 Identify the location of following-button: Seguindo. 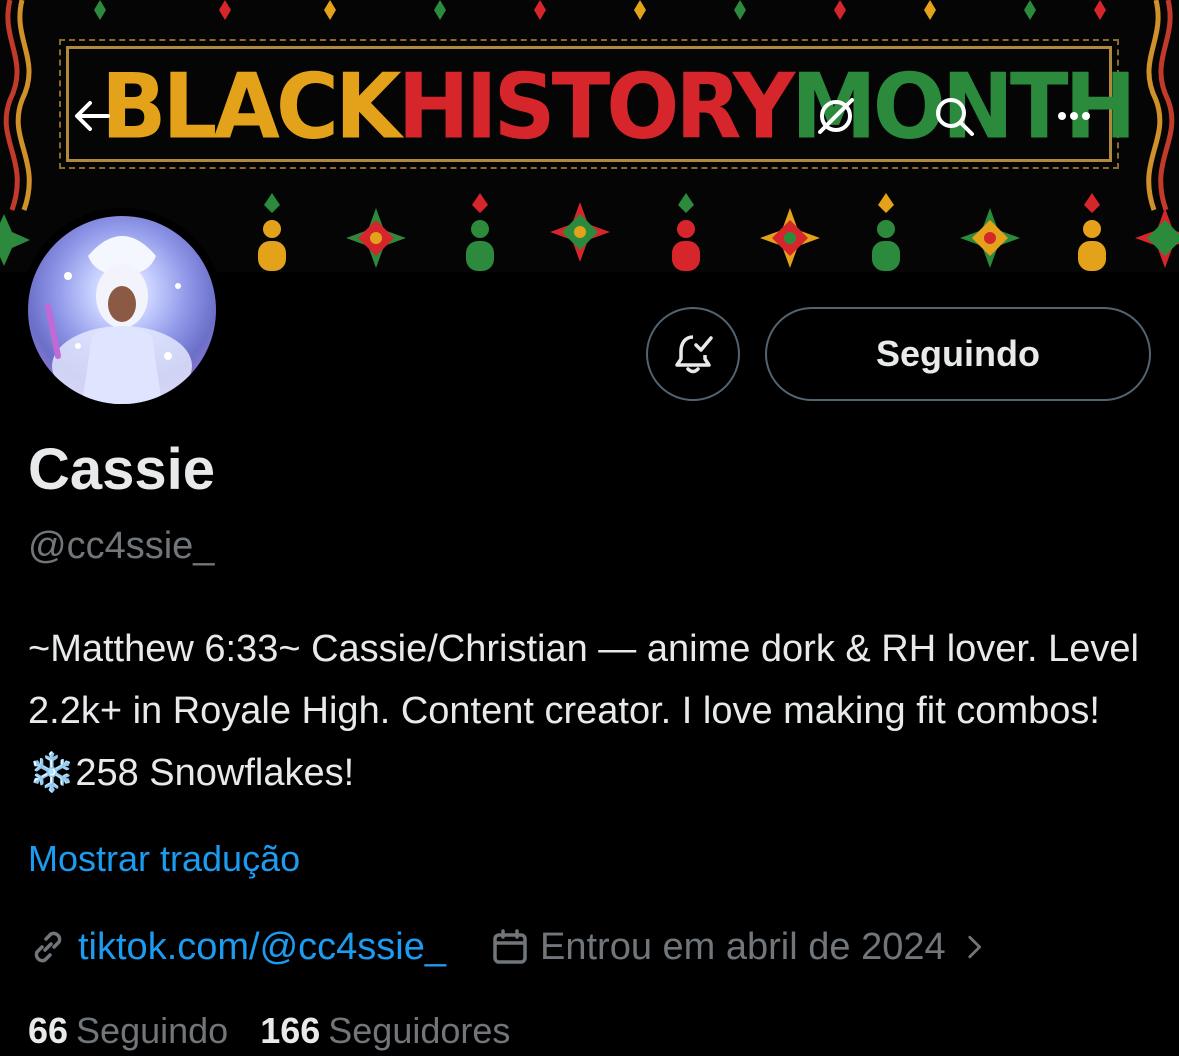
(958, 354).